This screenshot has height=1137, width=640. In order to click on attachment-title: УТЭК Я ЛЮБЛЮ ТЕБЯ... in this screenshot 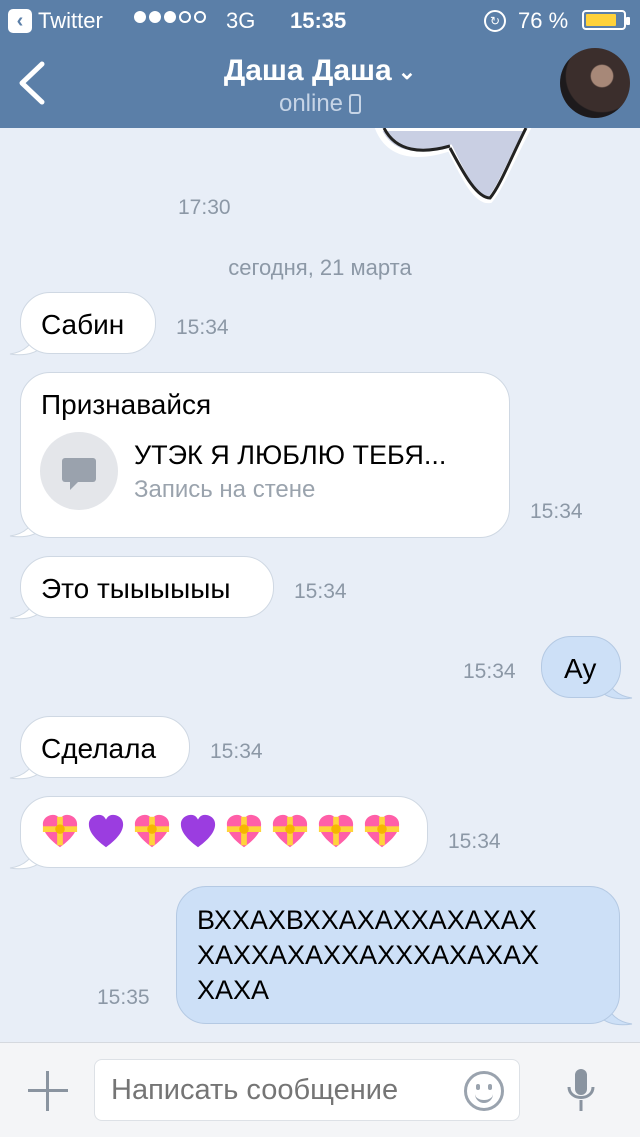, I will do `click(290, 455)`.